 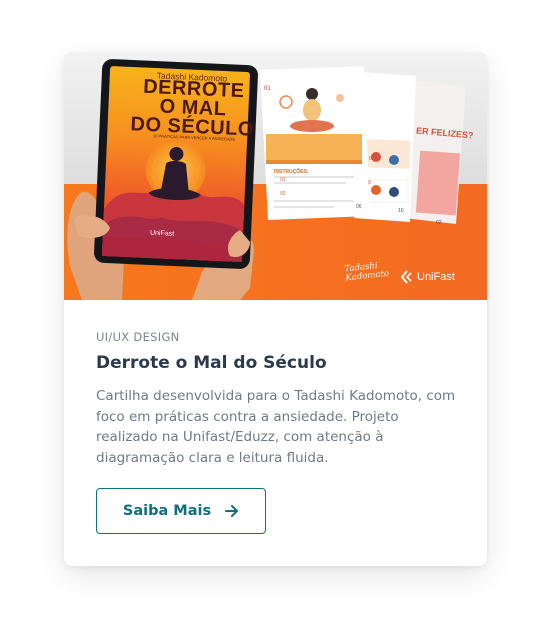 I want to click on arrow-right-icon, so click(x=232, y=511).